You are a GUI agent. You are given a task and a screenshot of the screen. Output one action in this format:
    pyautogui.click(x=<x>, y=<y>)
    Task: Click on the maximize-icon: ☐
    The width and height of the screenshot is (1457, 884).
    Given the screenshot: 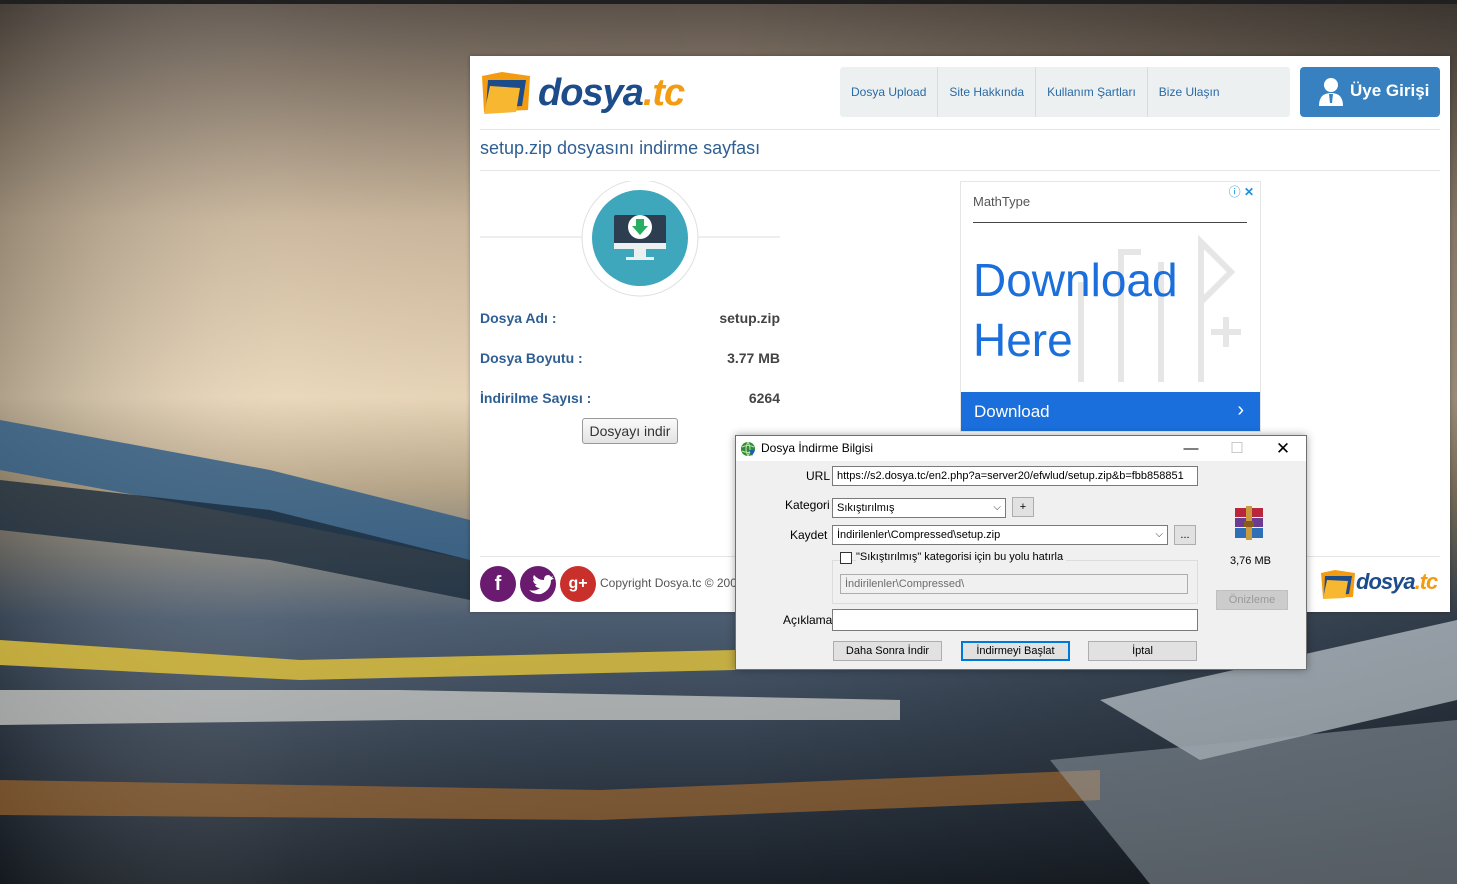 What is the action you would take?
    pyautogui.click(x=1237, y=448)
    